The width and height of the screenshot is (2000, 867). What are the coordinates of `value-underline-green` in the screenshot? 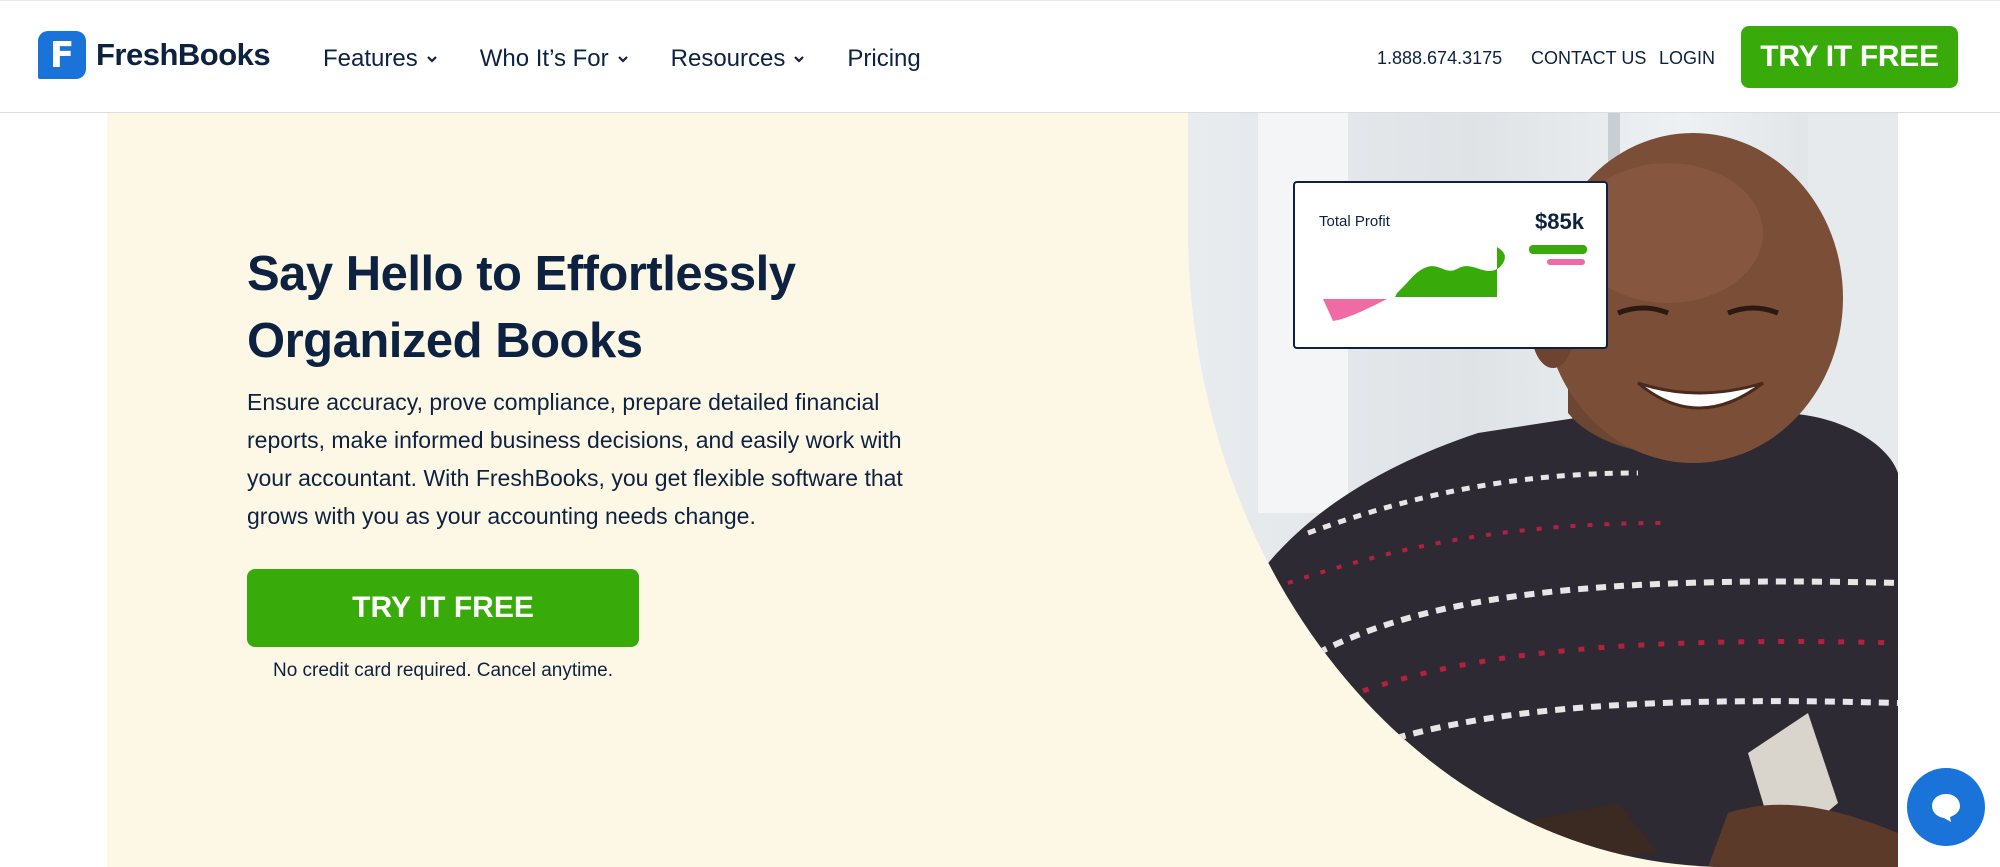 It's located at (1558, 249).